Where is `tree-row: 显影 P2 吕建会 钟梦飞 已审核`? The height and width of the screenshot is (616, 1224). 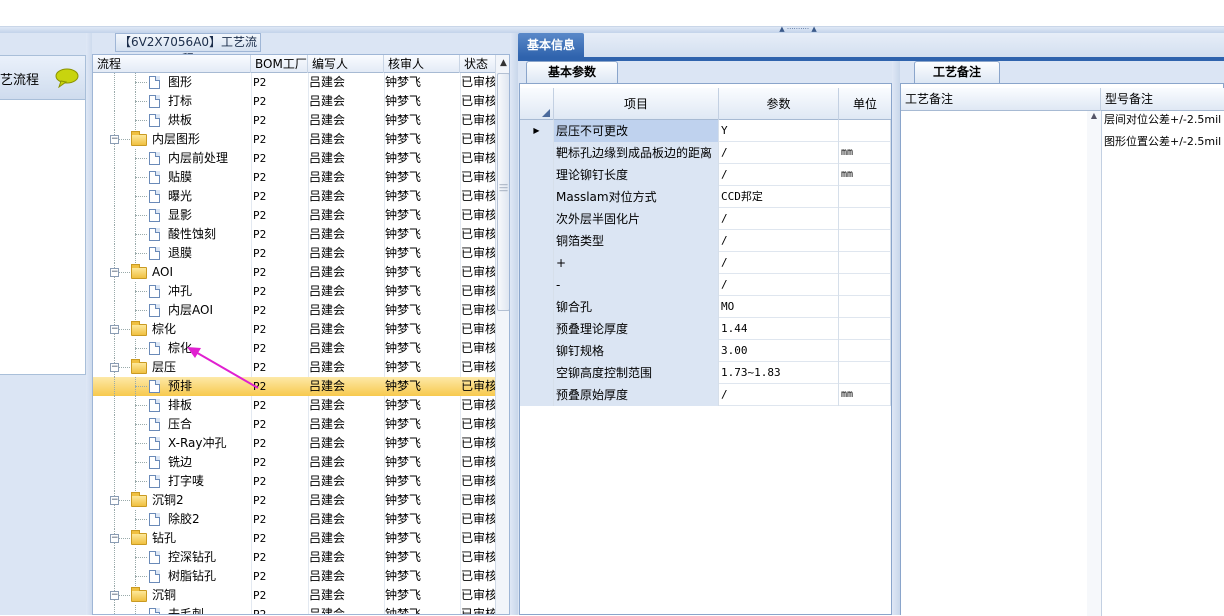 tree-row: 显影 P2 吕建会 钟梦飞 已审核 is located at coordinates (294, 215).